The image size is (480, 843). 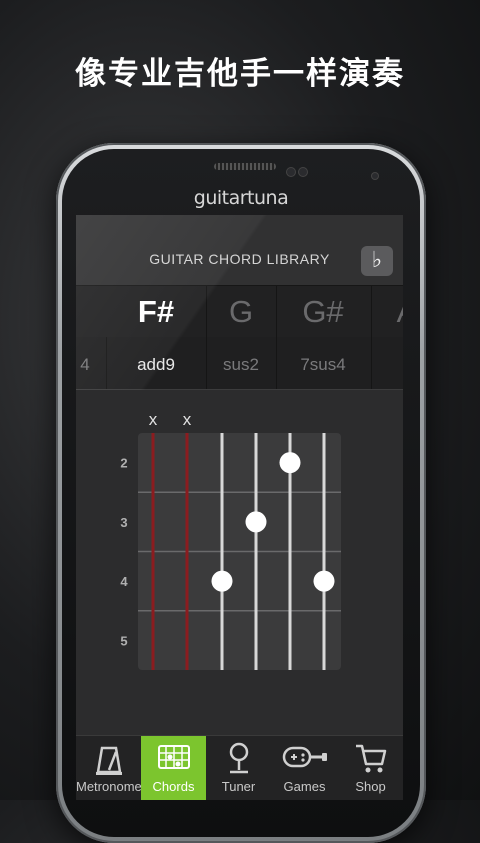 I want to click on chord-type-item: 7sus4, so click(x=323, y=363).